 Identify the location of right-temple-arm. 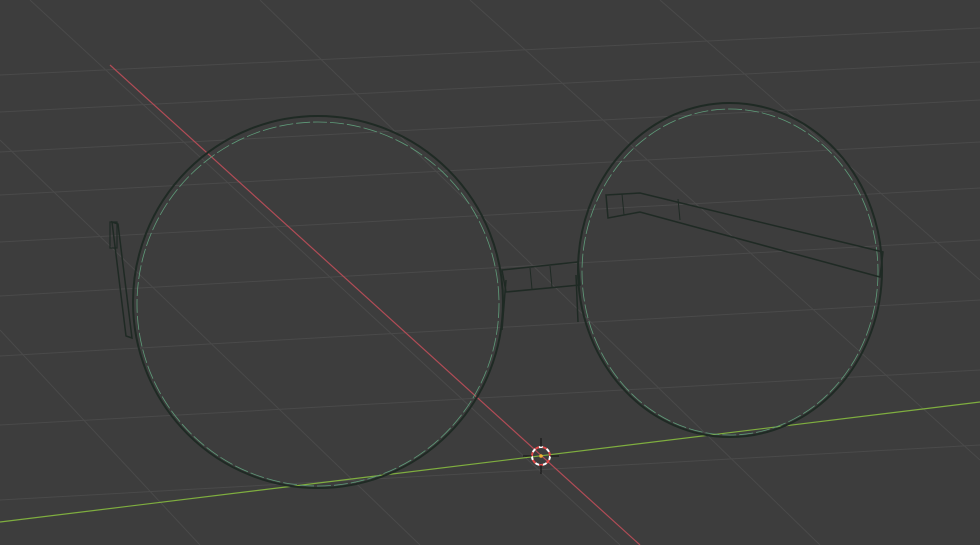
(744, 235).